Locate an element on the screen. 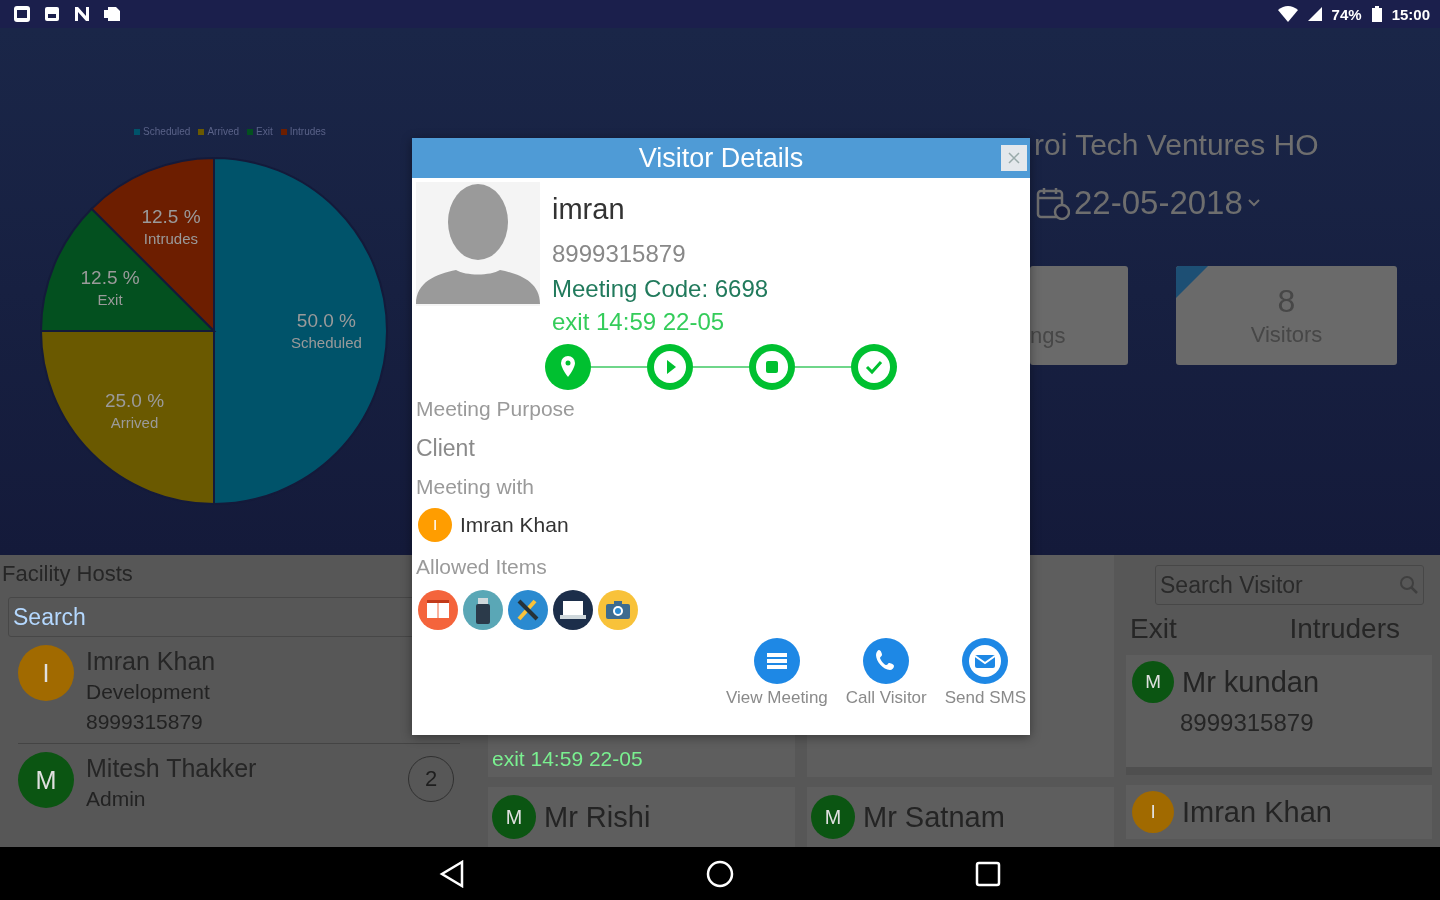  usb-drive-icon is located at coordinates (483, 610).